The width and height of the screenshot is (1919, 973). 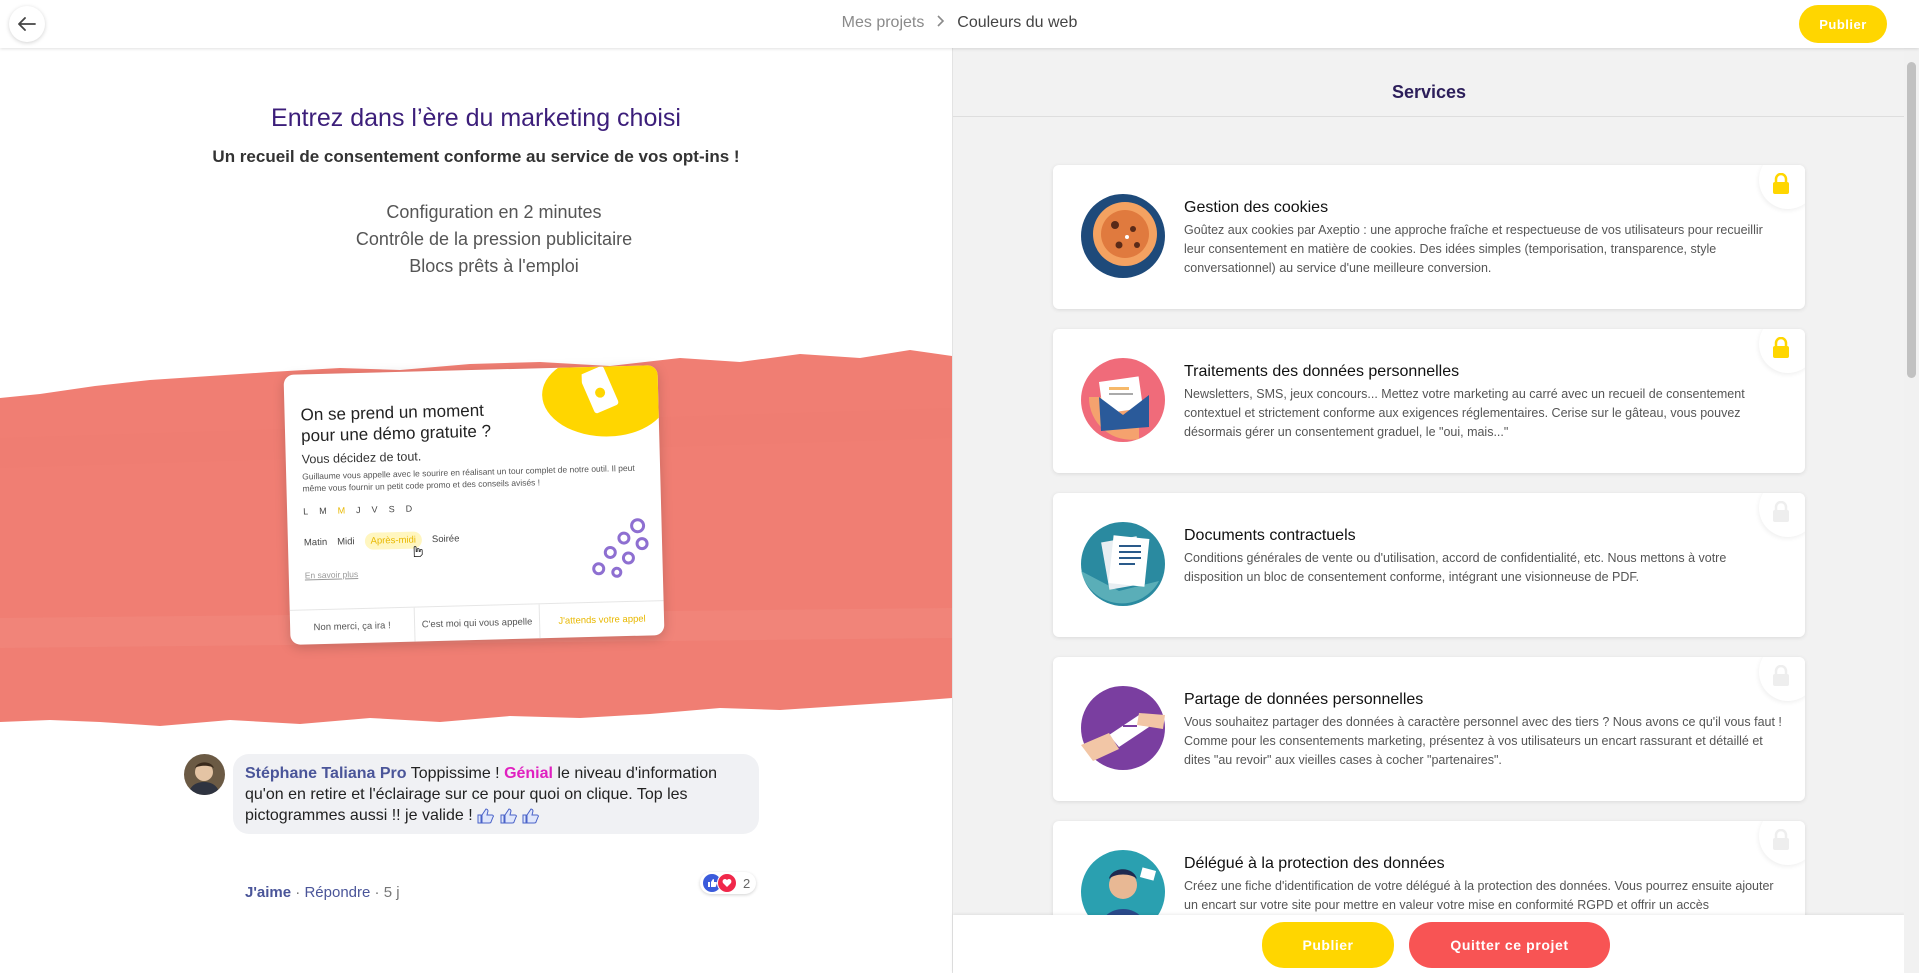 I want to click on love-reaction-icon, so click(x=727, y=883).